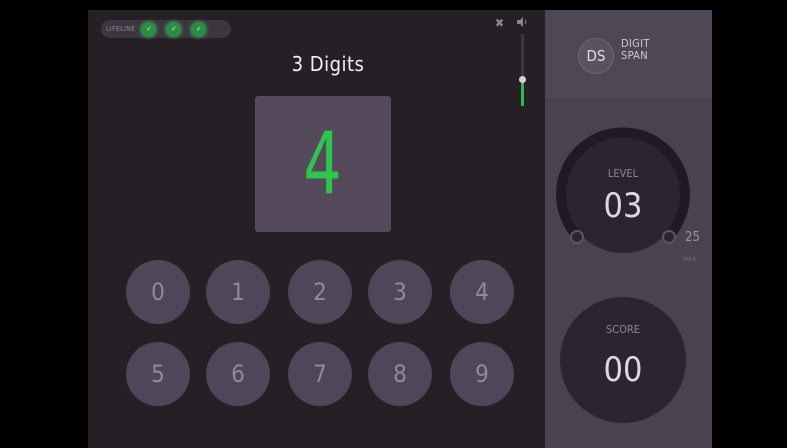 This screenshot has height=448, width=787. I want to click on digit-display-card: 4, so click(323, 164).